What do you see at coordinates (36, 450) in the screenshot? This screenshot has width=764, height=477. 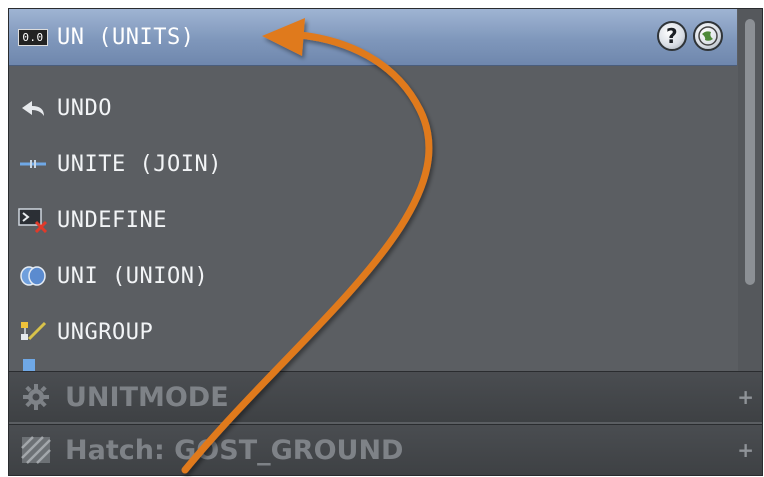 I see `hatch-pattern-icon` at bounding box center [36, 450].